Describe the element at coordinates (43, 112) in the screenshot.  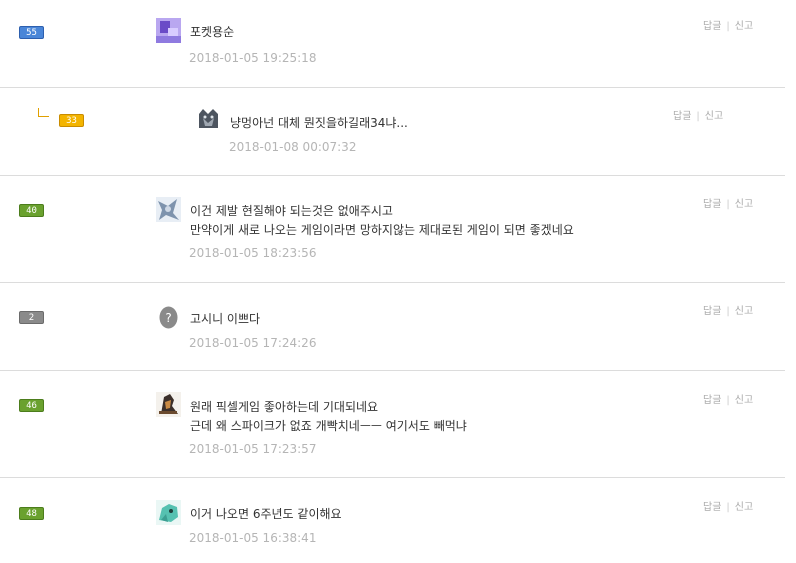
I see `reply-indent-icon` at that location.